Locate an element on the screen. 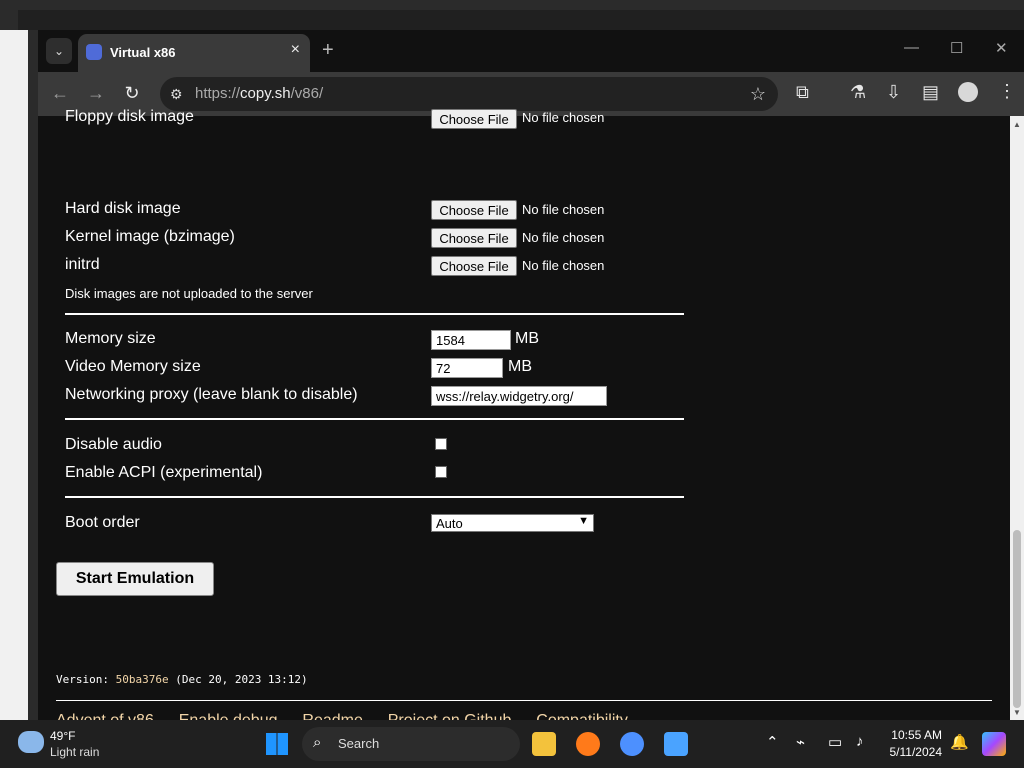 The width and height of the screenshot is (1024, 768). file-explorer-icon is located at coordinates (544, 744).